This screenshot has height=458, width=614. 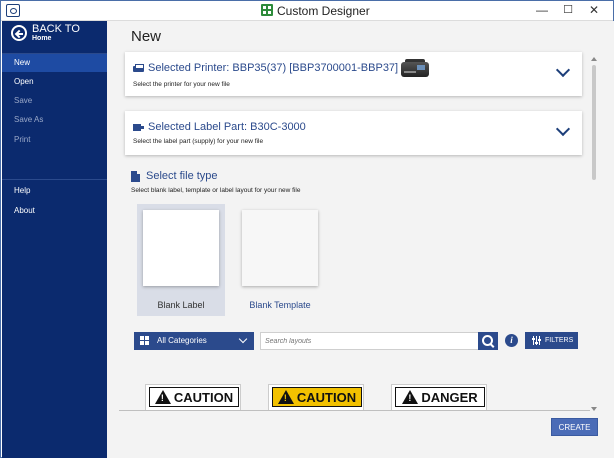 I want to click on close-button: ✕, so click(x=594, y=10).